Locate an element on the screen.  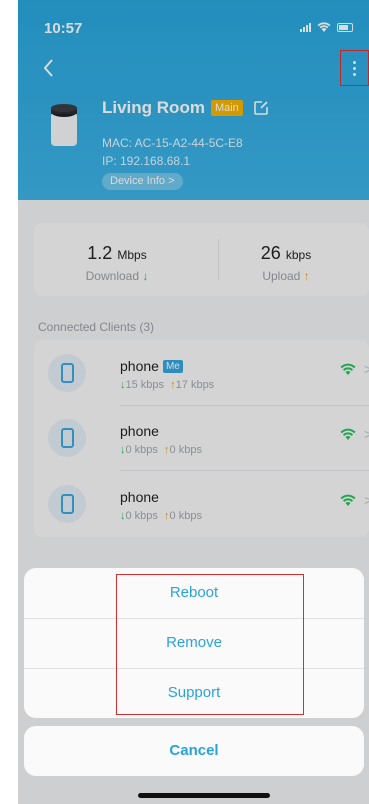
remove-button: Remove is located at coordinates (194, 643).